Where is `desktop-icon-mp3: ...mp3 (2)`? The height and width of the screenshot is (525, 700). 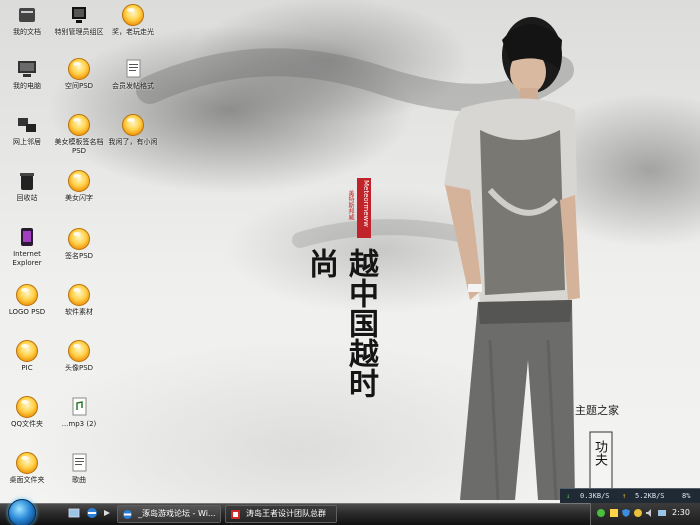
desktop-icon-mp3: ...mp3 (2) is located at coordinates (79, 412).